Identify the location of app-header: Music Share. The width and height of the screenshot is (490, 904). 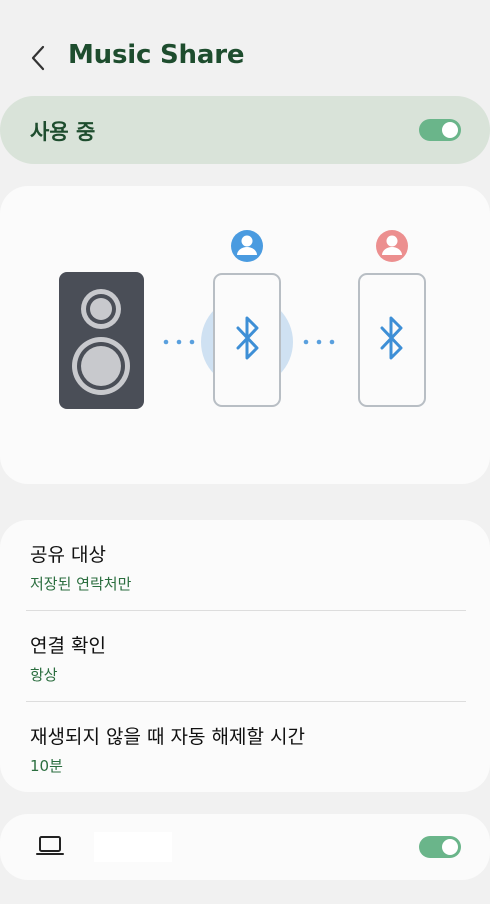
(245, 48).